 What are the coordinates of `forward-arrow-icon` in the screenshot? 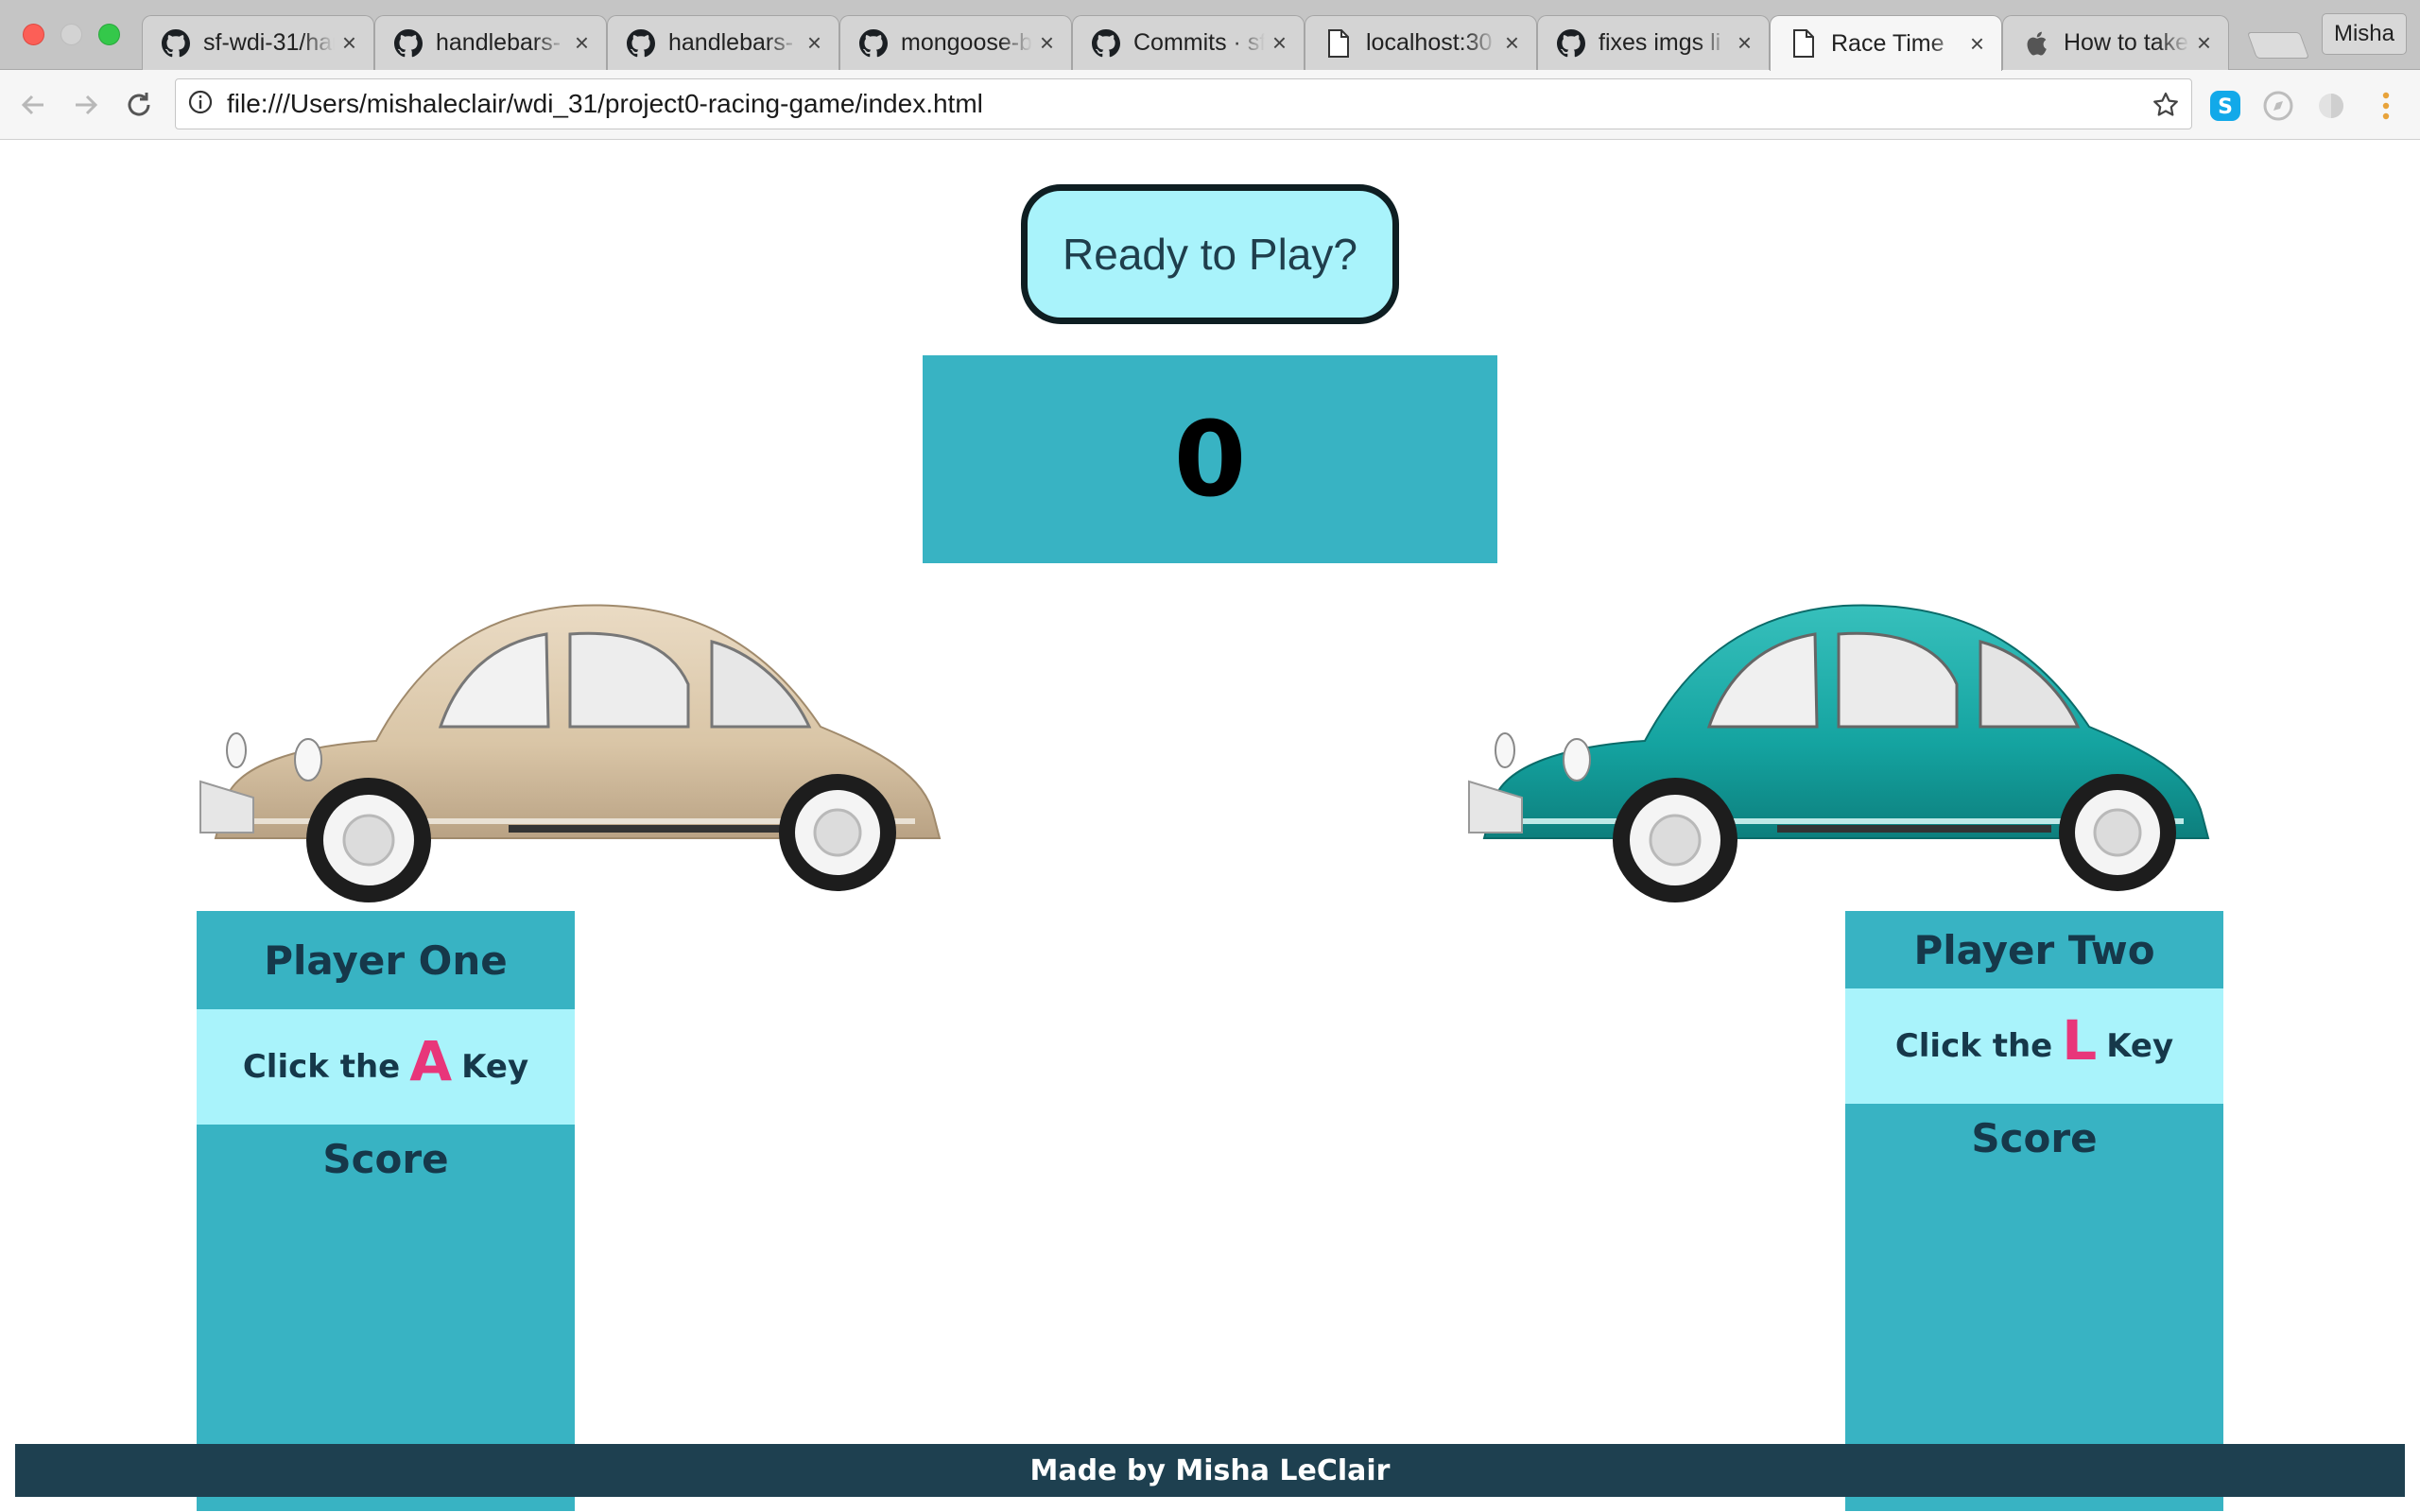 It's located at (86, 105).